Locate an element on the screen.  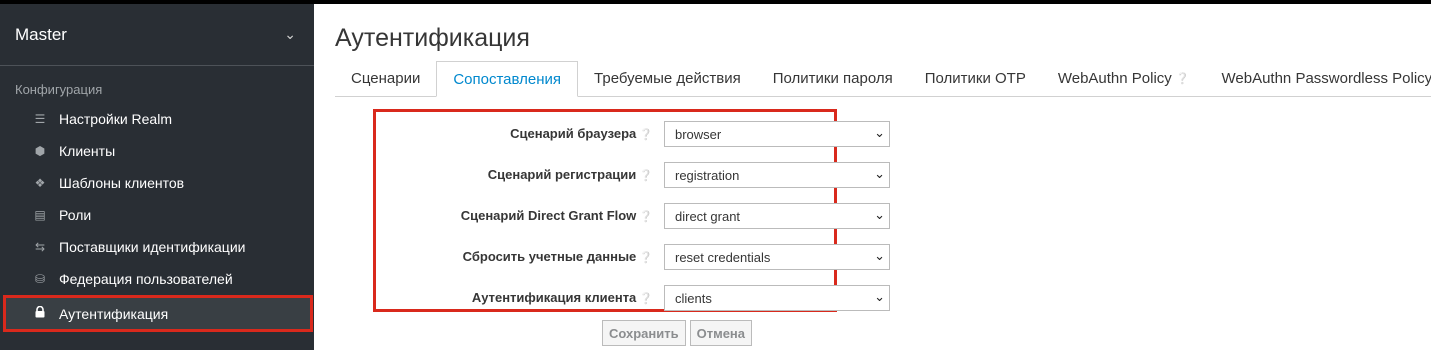
tab-label: Политики OTP is located at coordinates (975, 78).